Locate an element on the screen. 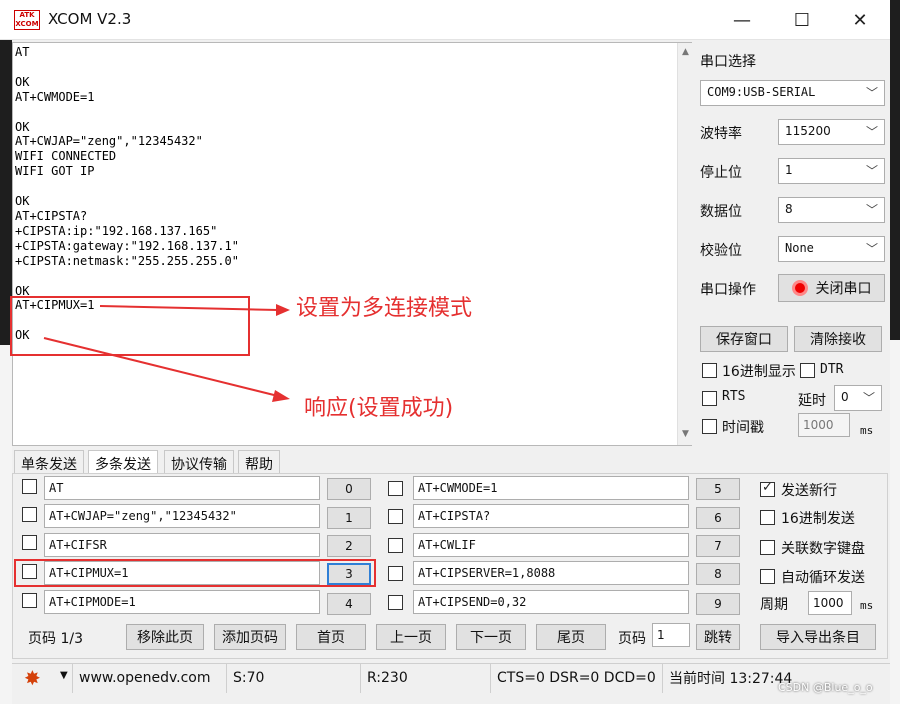 Image resolution: width=900 pixels, height=704 pixels. send-button-0: 0 is located at coordinates (349, 489).